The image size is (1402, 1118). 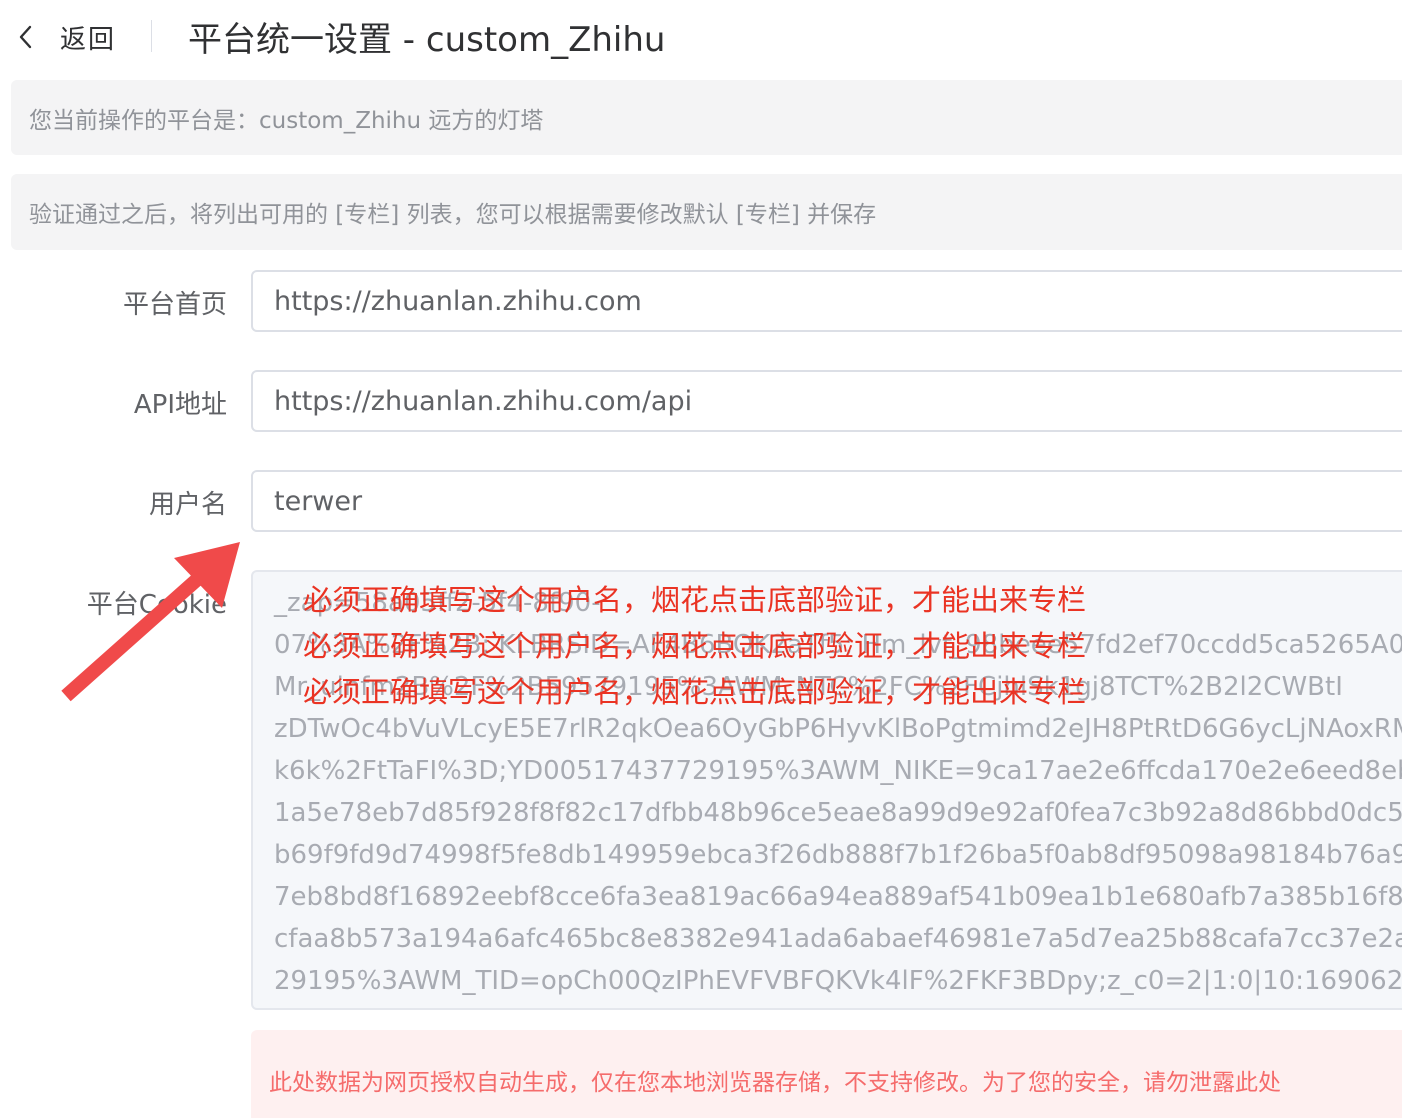 I want to click on annotation-arrow-icon, so click(x=151, y=623).